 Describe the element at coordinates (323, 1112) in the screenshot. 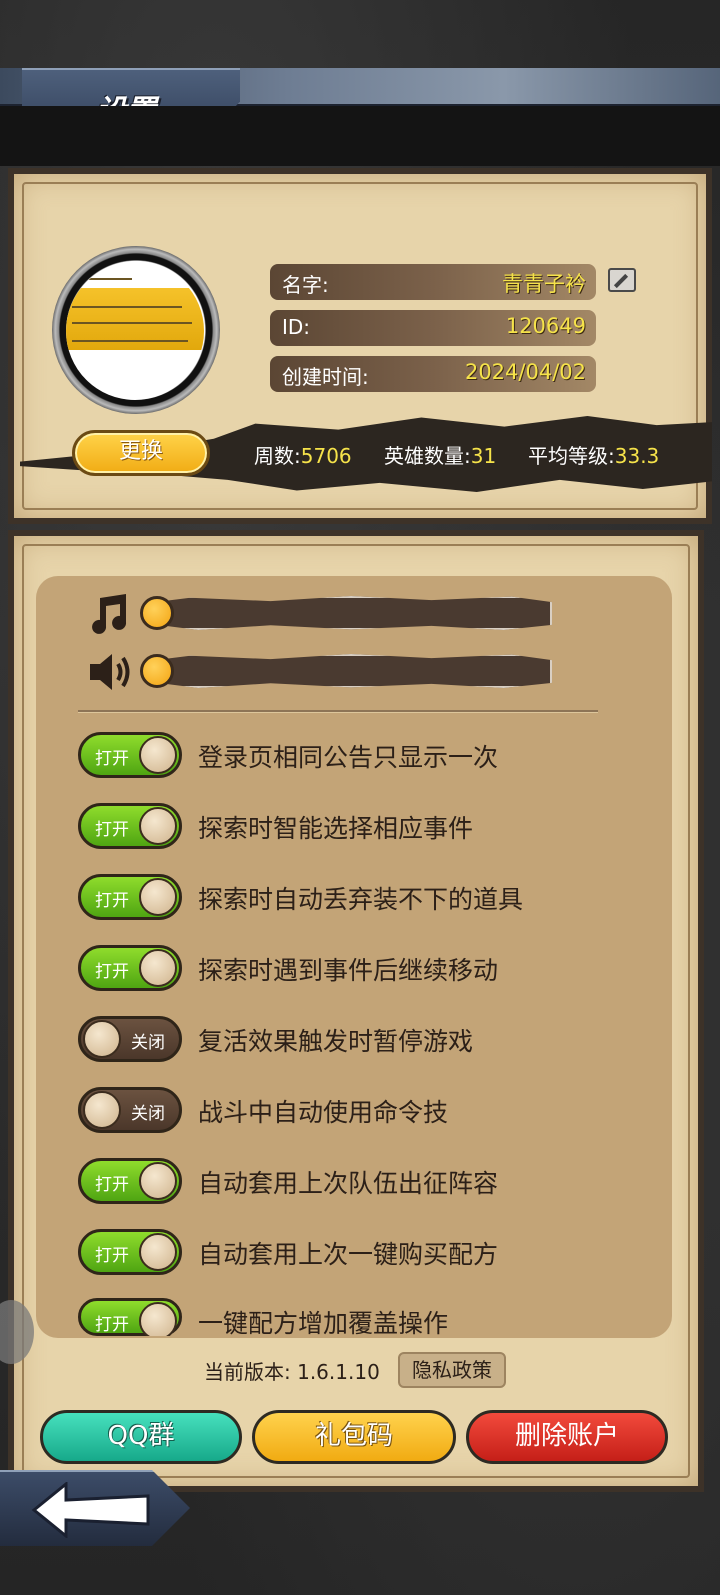

I see `toggle-text-auto-command-skill: 战斗中自动使用命令技` at that location.